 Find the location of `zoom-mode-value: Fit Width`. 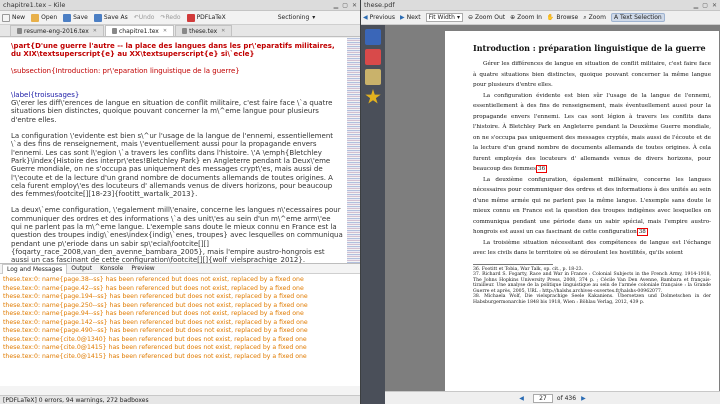

zoom-mode-value: Fit Width is located at coordinates (441, 17).